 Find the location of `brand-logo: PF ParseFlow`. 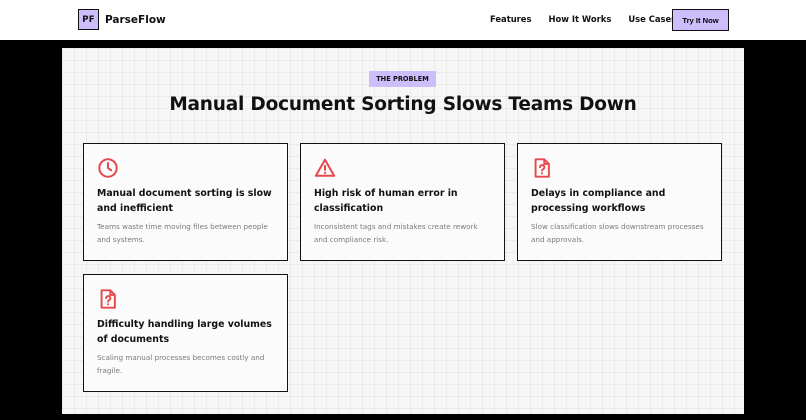

brand-logo: PF ParseFlow is located at coordinates (122, 19).